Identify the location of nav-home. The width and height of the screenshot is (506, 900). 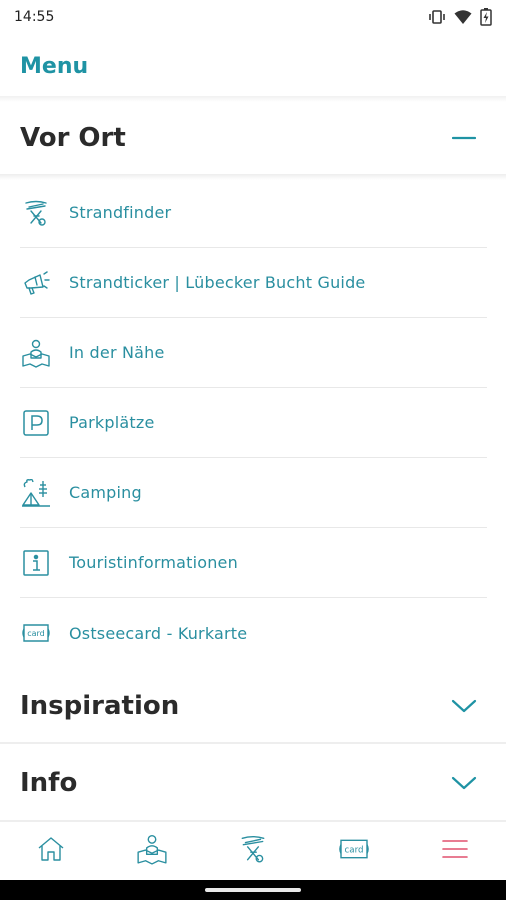
(50, 851).